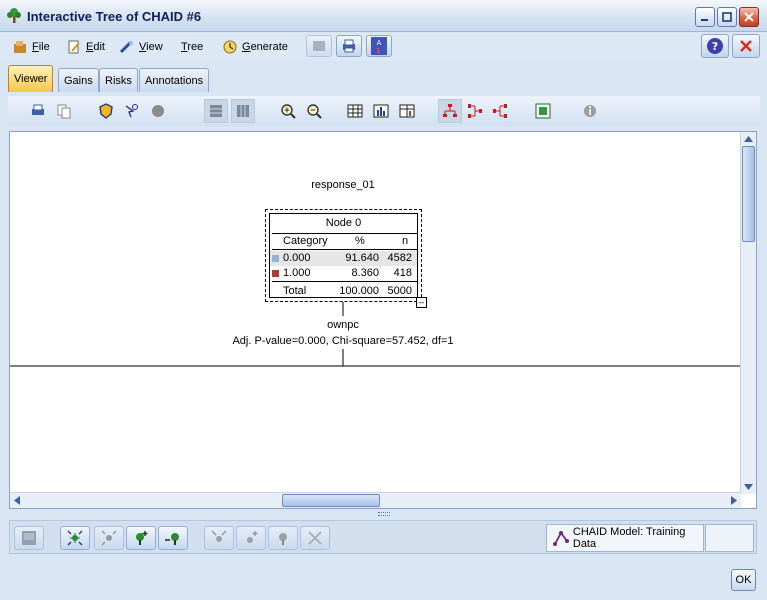  I want to click on grow-tree-icon, so click(75, 538).